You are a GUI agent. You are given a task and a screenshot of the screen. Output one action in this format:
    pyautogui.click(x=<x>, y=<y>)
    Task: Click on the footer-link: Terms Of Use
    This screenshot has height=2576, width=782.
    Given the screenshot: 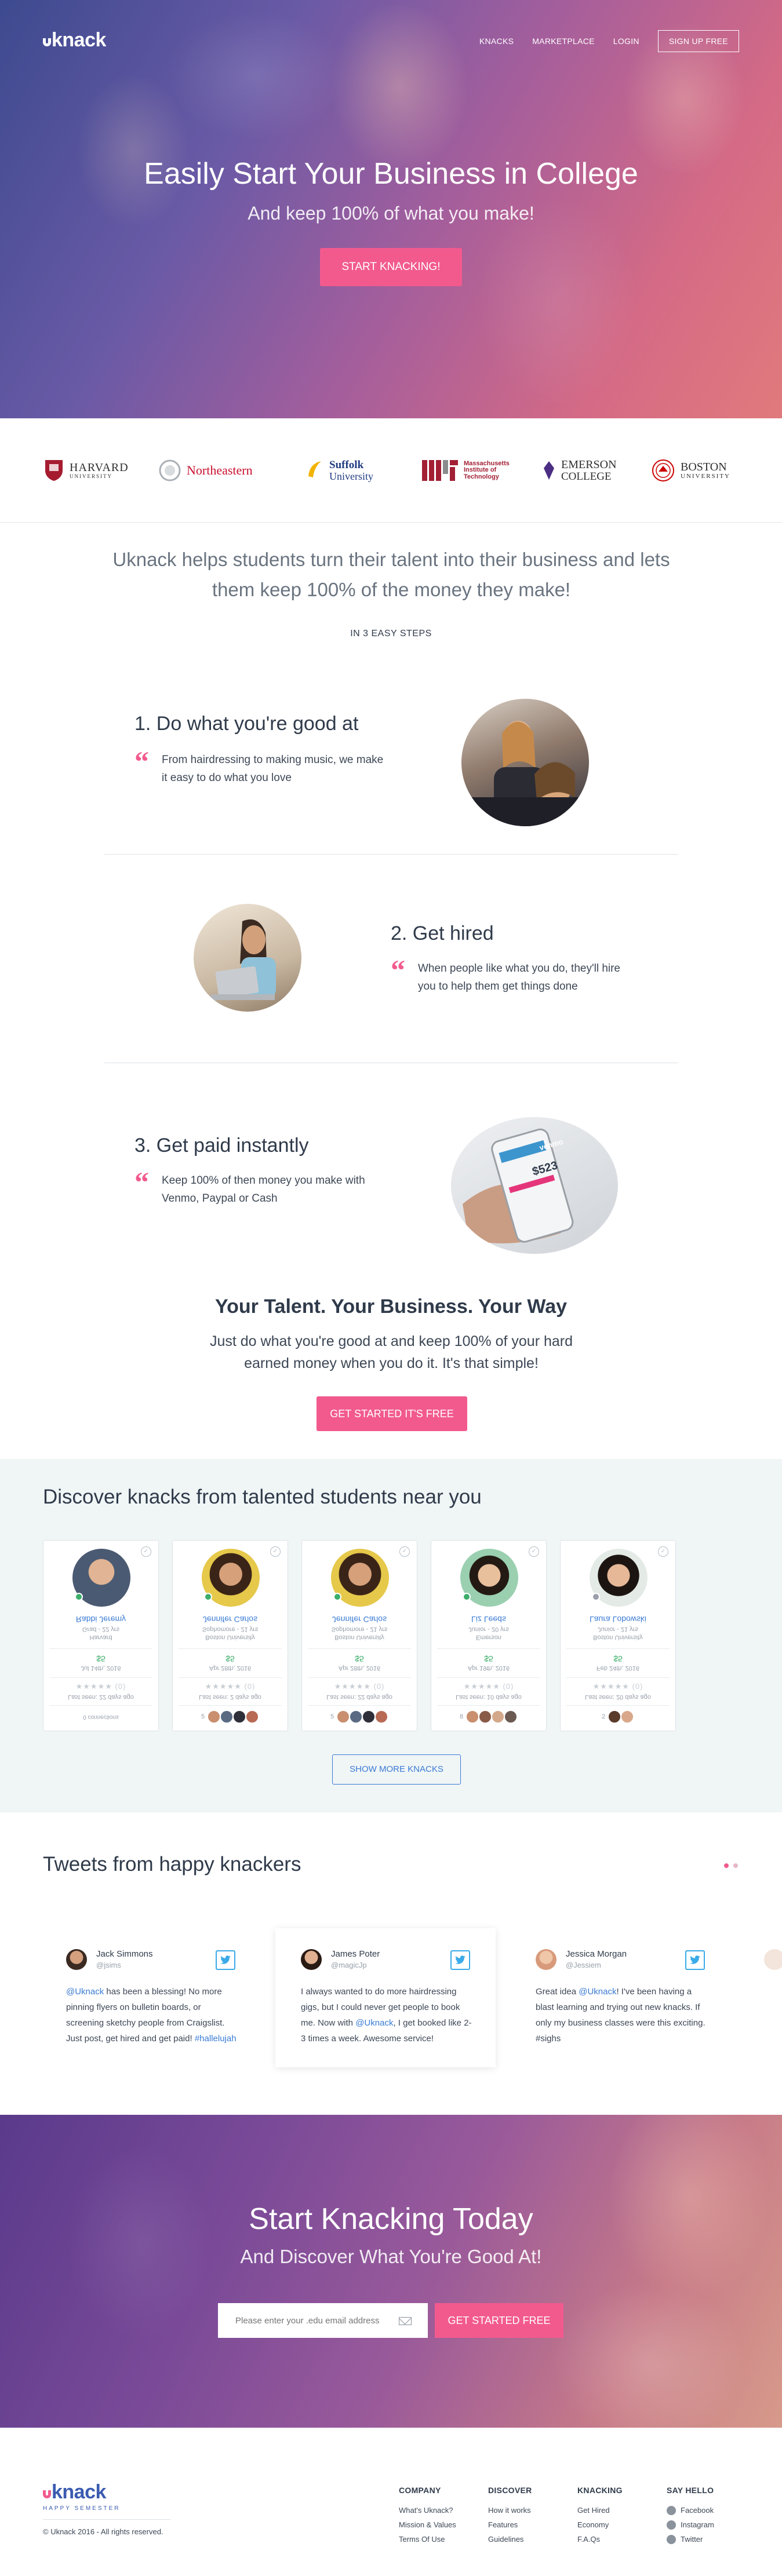 What is the action you would take?
    pyautogui.click(x=428, y=2539)
    